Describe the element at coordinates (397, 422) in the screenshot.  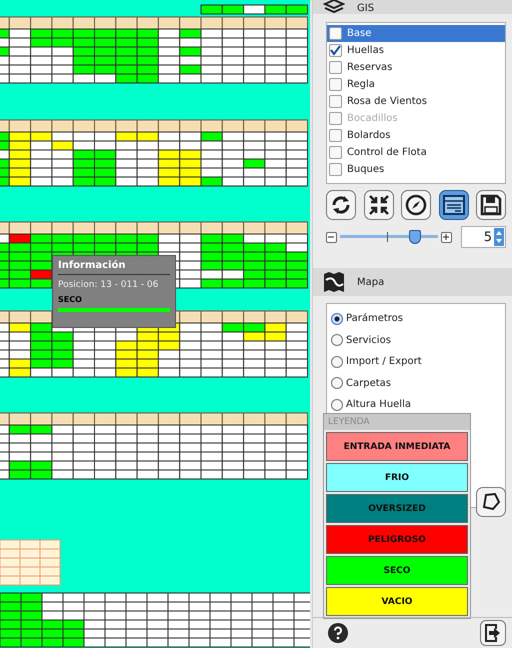
I see `legend-title: LEYENDA` at that location.